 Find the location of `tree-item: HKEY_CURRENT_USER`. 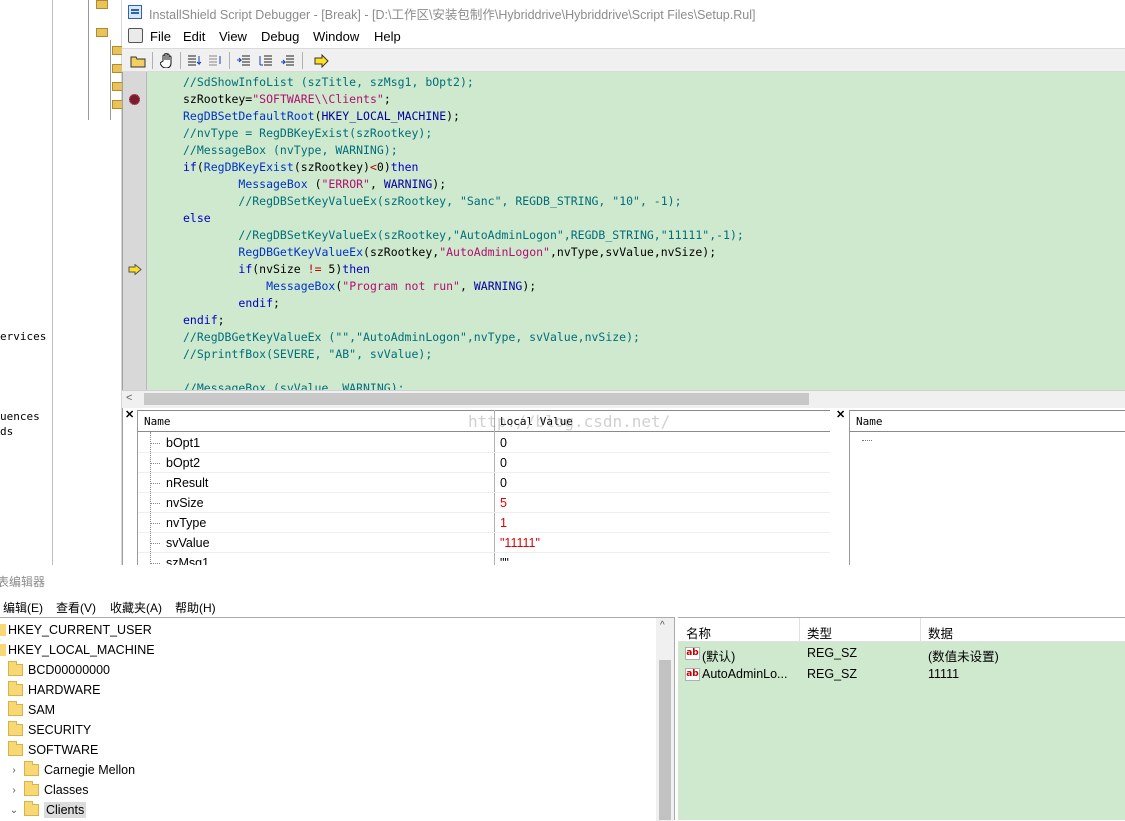

tree-item: HKEY_CURRENT_USER is located at coordinates (76, 630).